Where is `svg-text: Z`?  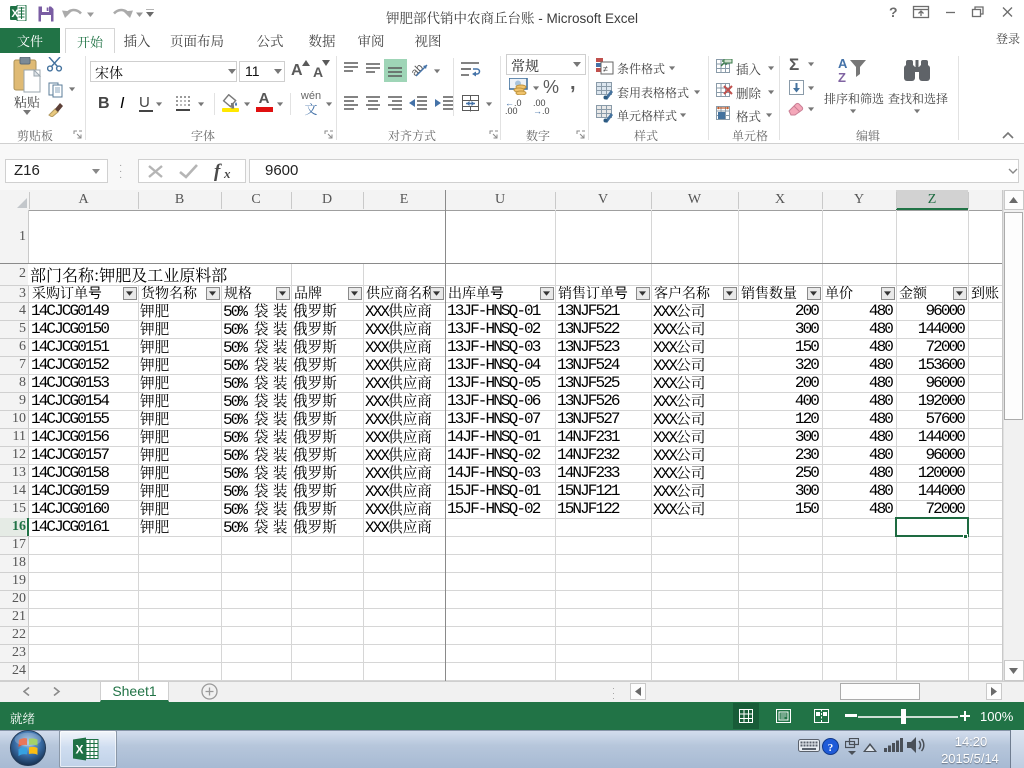 svg-text: Z is located at coordinates (842, 77).